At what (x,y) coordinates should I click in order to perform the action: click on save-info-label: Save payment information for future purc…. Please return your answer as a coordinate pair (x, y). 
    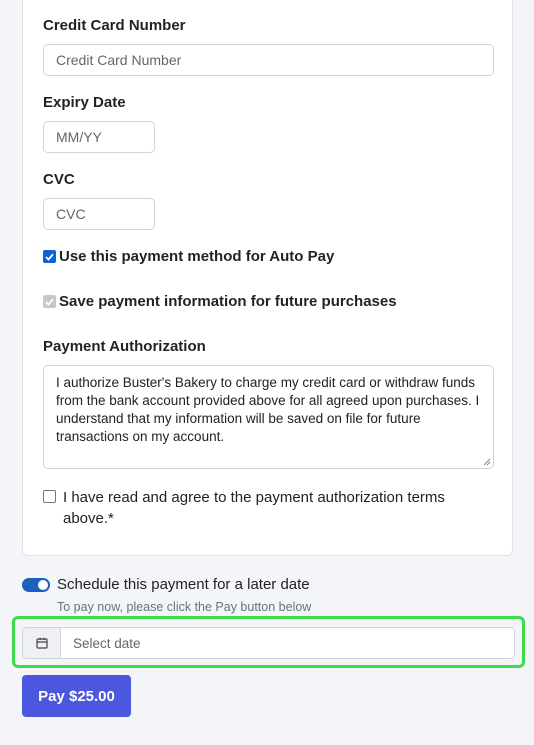
    Looking at the image, I should click on (228, 301).